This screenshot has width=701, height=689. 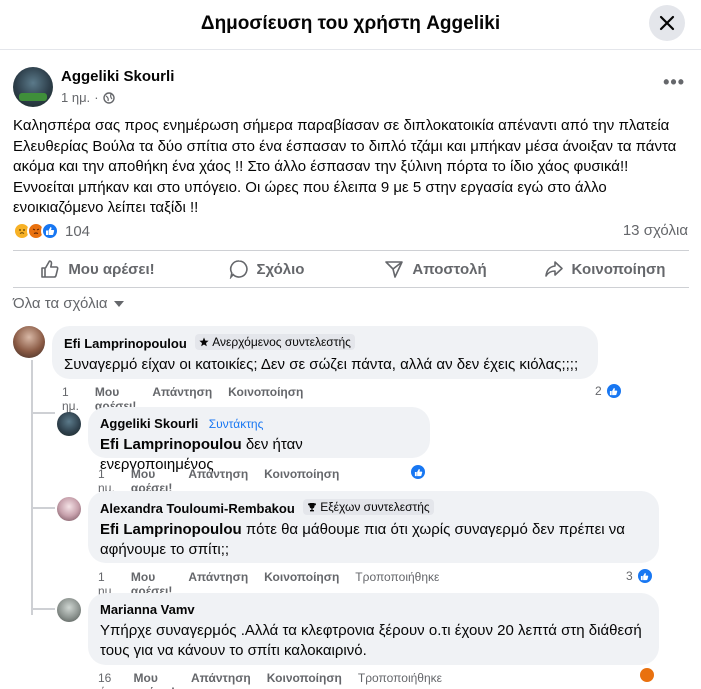 What do you see at coordinates (50, 269) in the screenshot?
I see `thumbs-up-icon` at bounding box center [50, 269].